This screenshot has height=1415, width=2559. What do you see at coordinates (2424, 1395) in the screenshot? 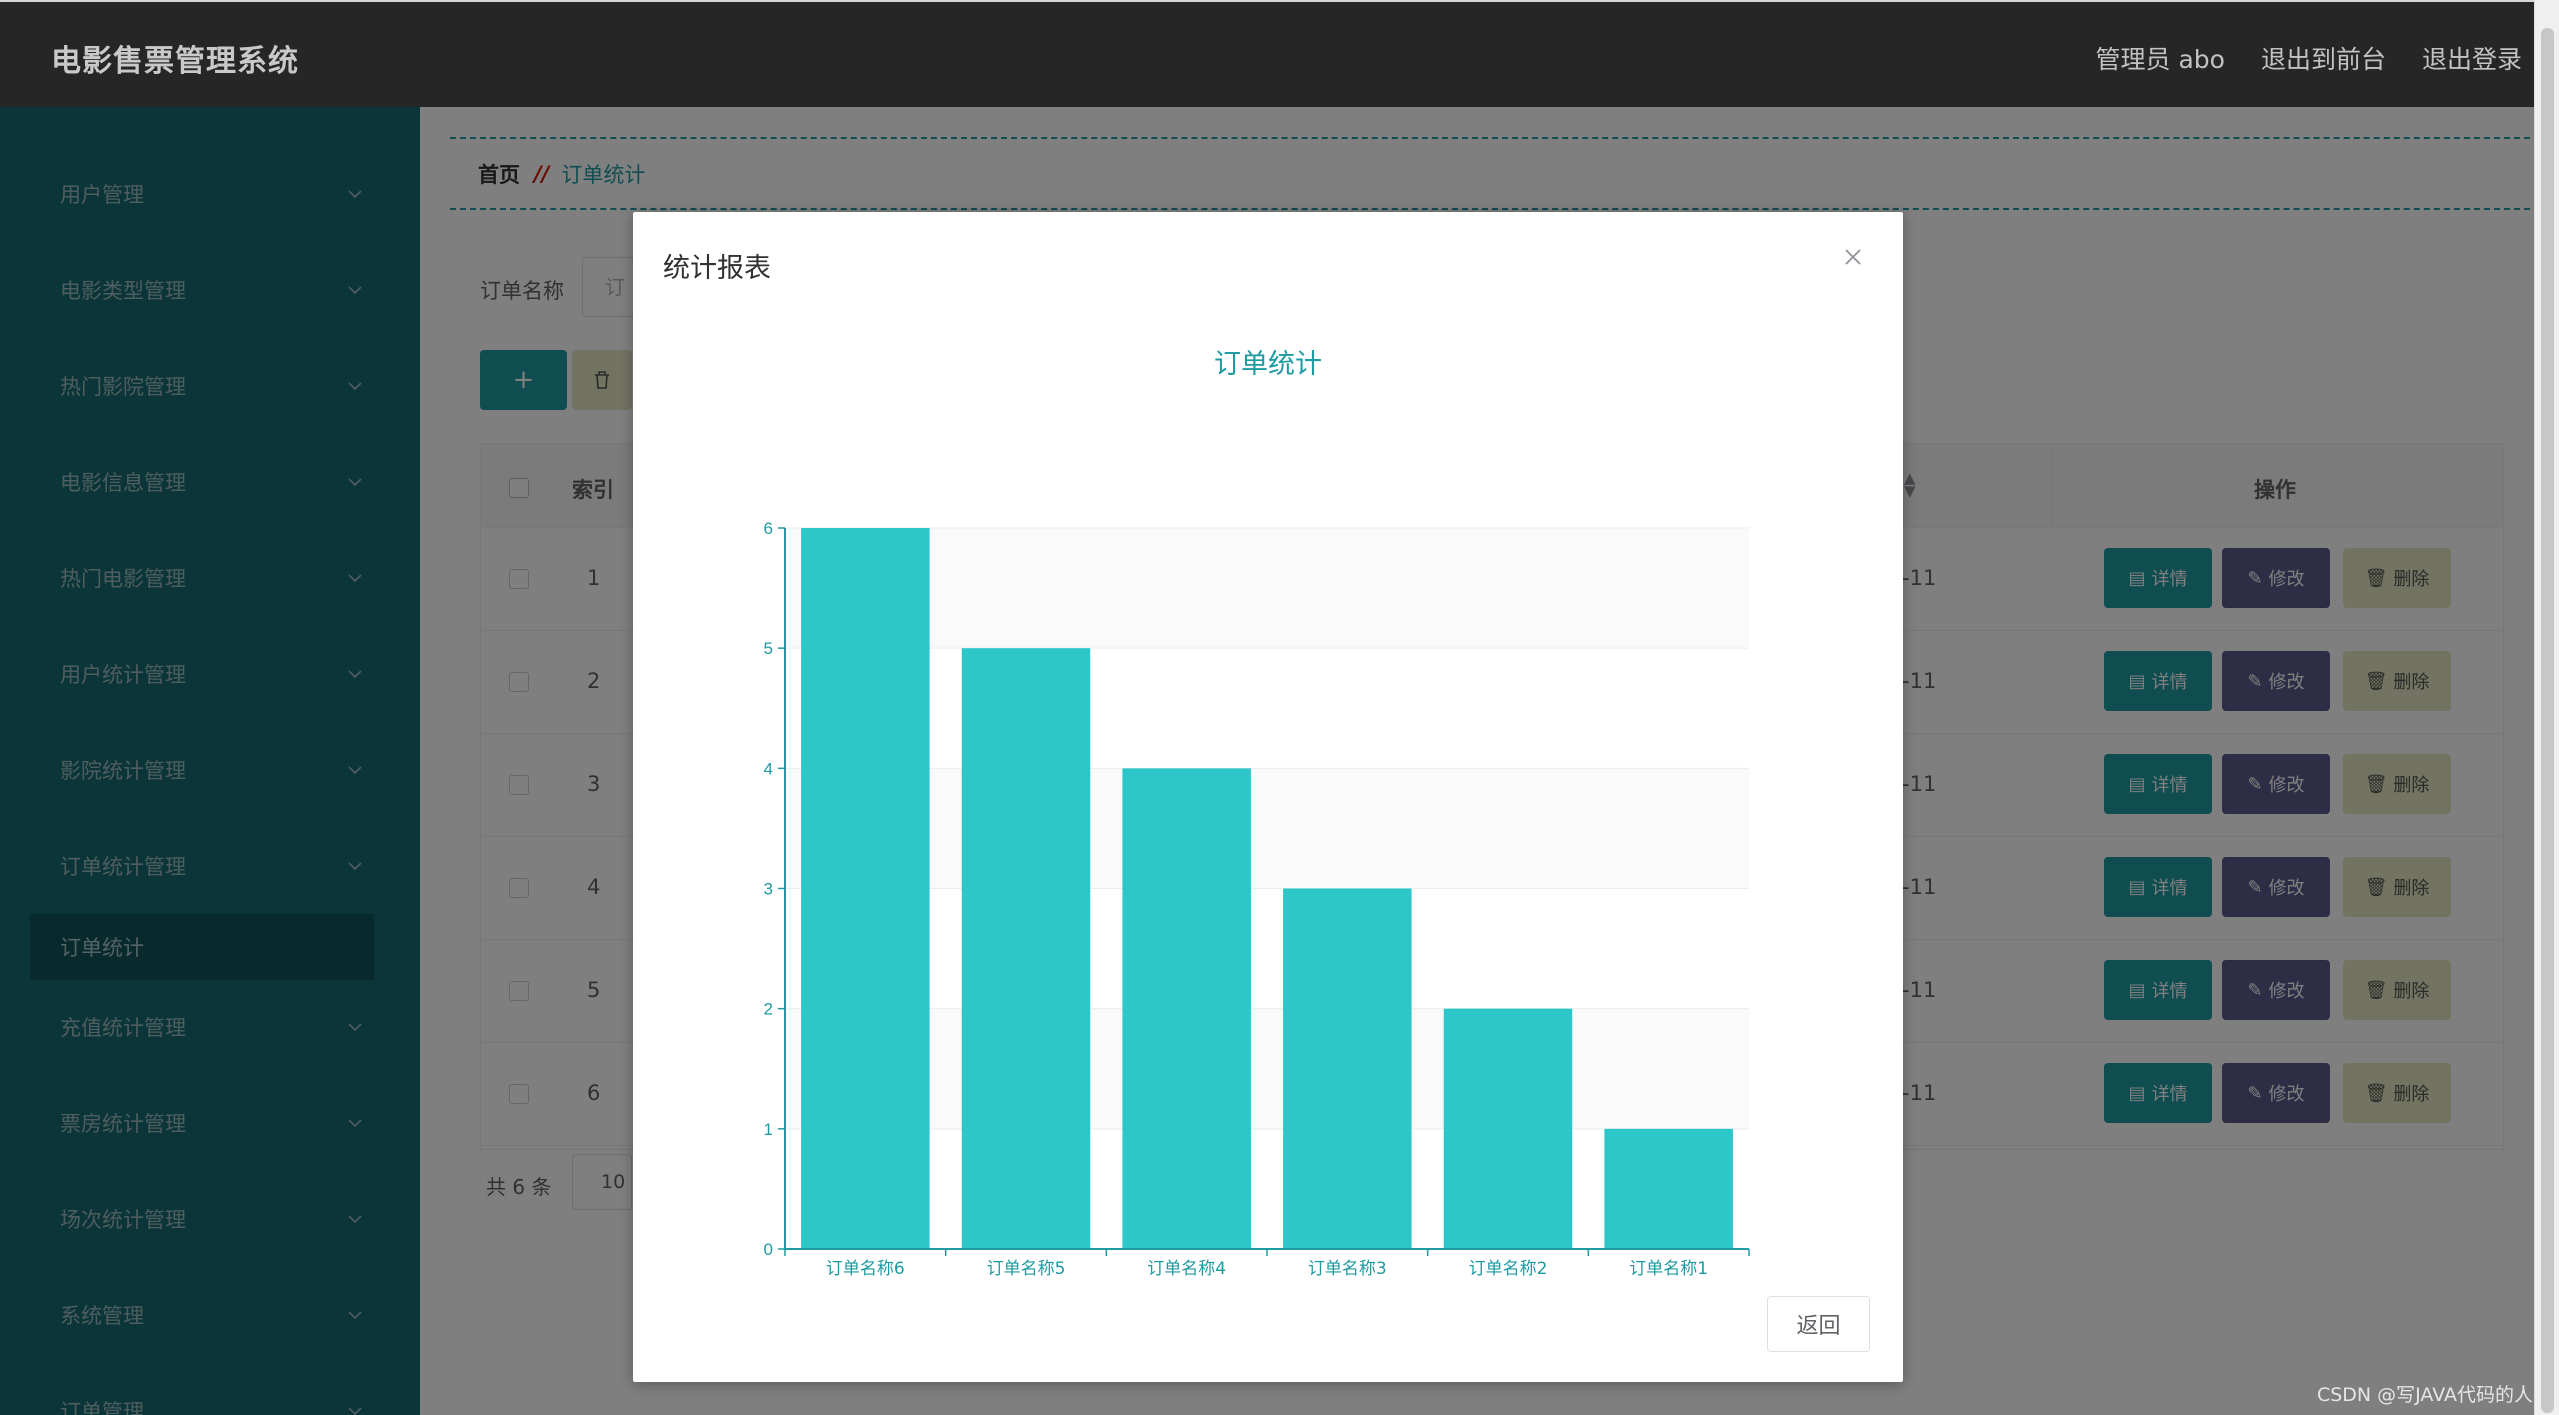
I see `watermark: CSDN @写JAVA代码的人` at bounding box center [2424, 1395].